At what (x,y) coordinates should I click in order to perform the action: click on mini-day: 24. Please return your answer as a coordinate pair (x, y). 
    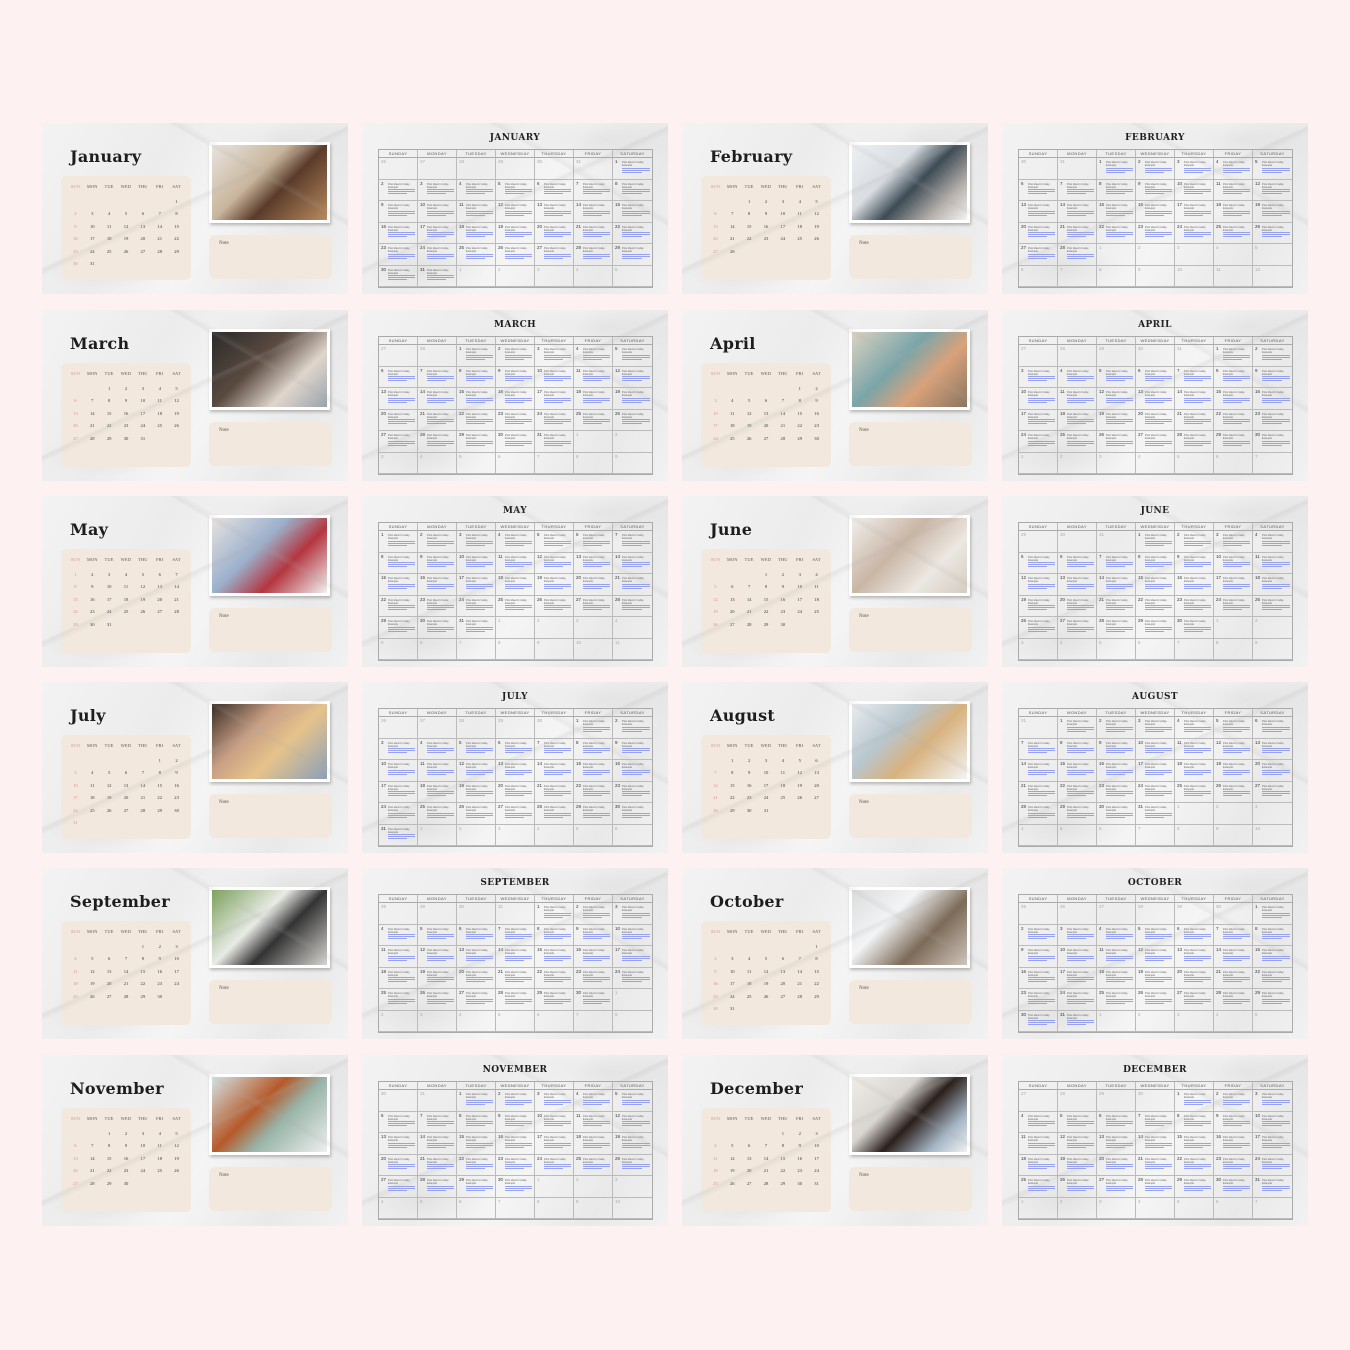
    Looking at the image, I should click on (766, 797).